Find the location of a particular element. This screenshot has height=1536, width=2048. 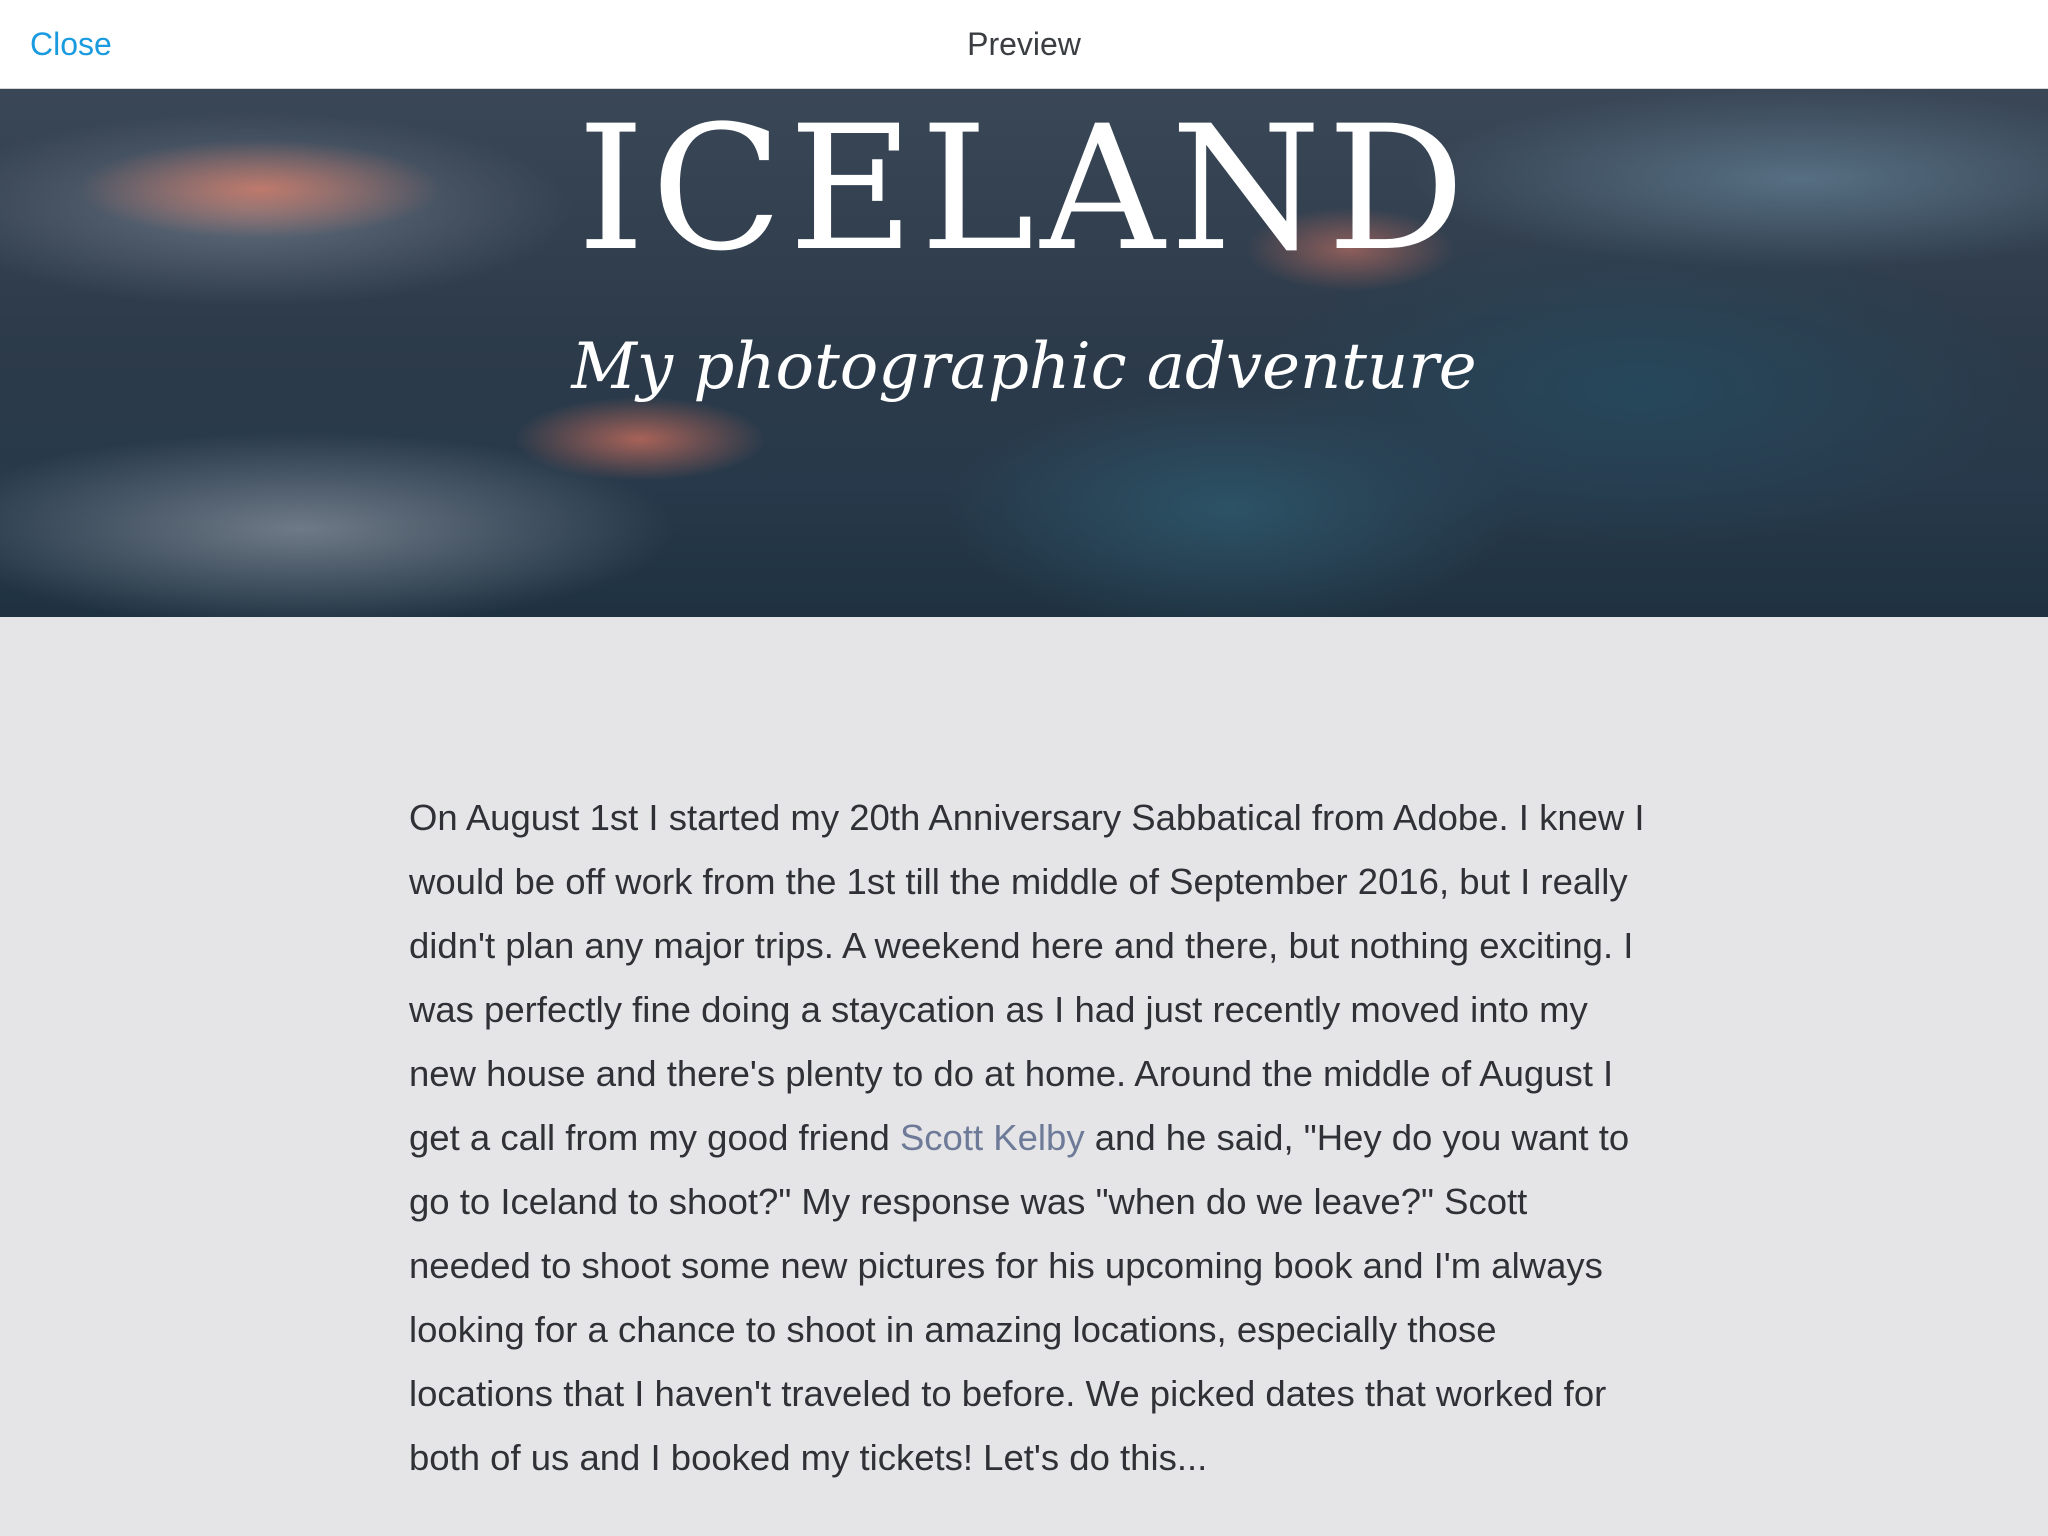

hero-subtitle: My photographic adventure is located at coordinates (1024, 367).